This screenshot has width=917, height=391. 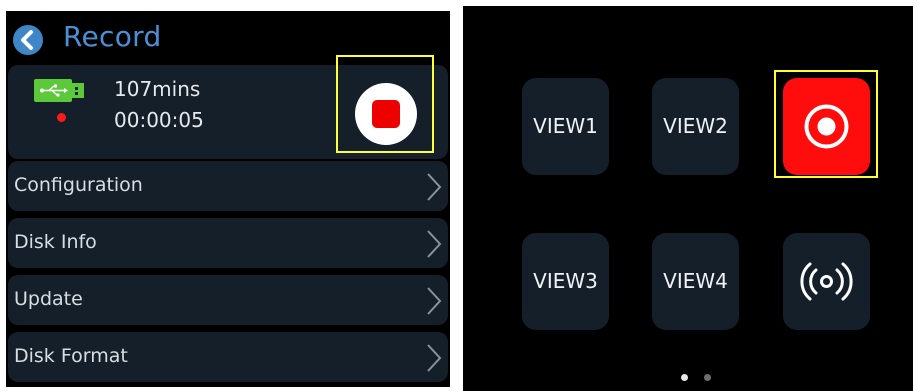 I want to click on menu-item-configuration: Configuration, so click(x=228, y=186).